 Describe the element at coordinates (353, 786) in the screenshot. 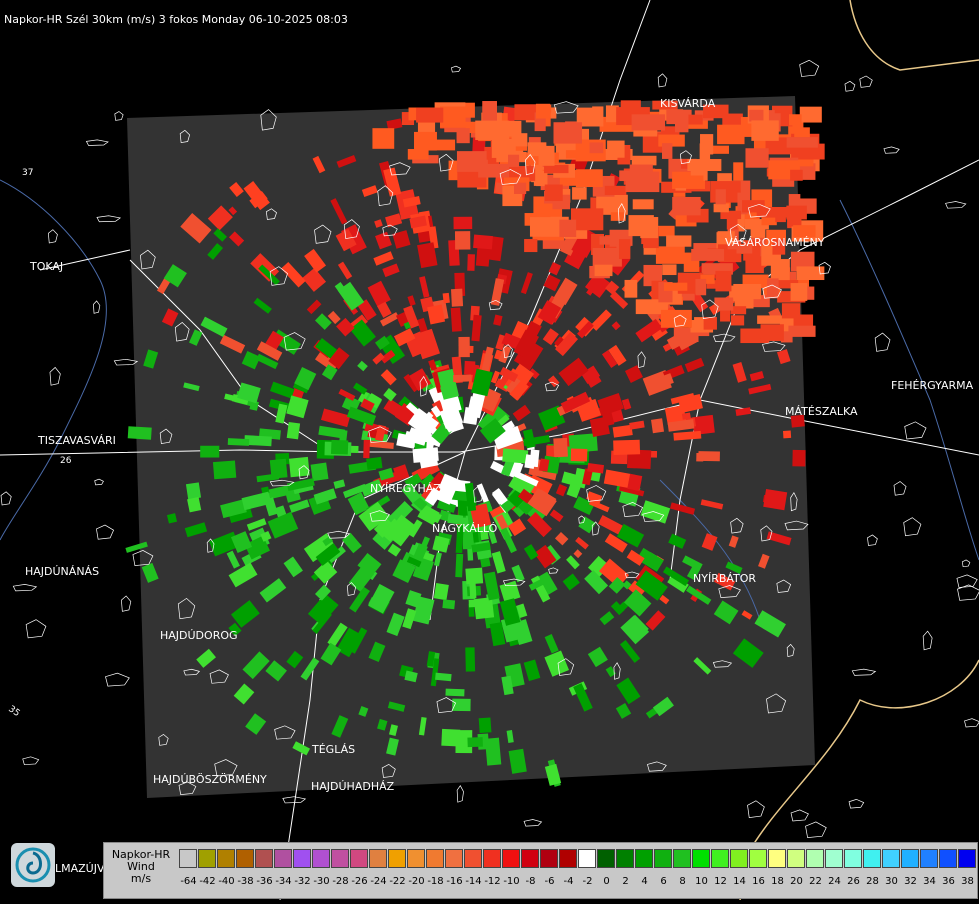

I see `city-label-hajduhadhaz: HAJDÚHADHÁZ` at that location.